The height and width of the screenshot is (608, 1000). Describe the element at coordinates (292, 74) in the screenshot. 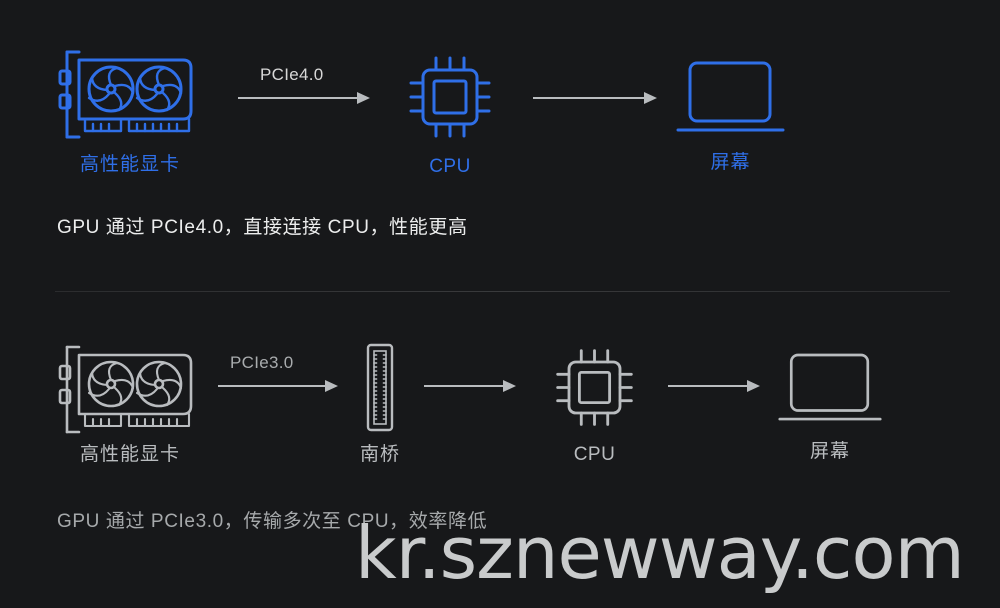

I see `arrow-caption-pcie40: PCIe4.0` at that location.